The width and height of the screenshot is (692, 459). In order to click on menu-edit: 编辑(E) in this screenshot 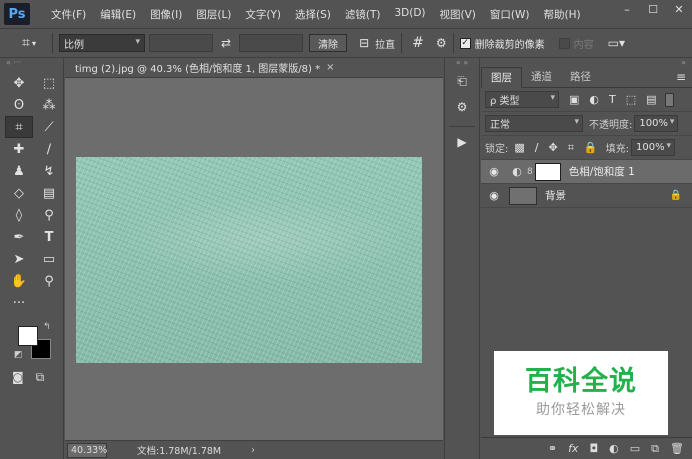, I will do `click(118, 14)`.